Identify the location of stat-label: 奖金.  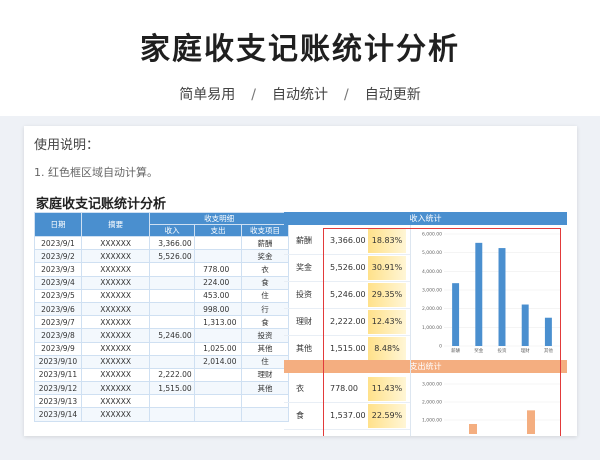
(304, 267).